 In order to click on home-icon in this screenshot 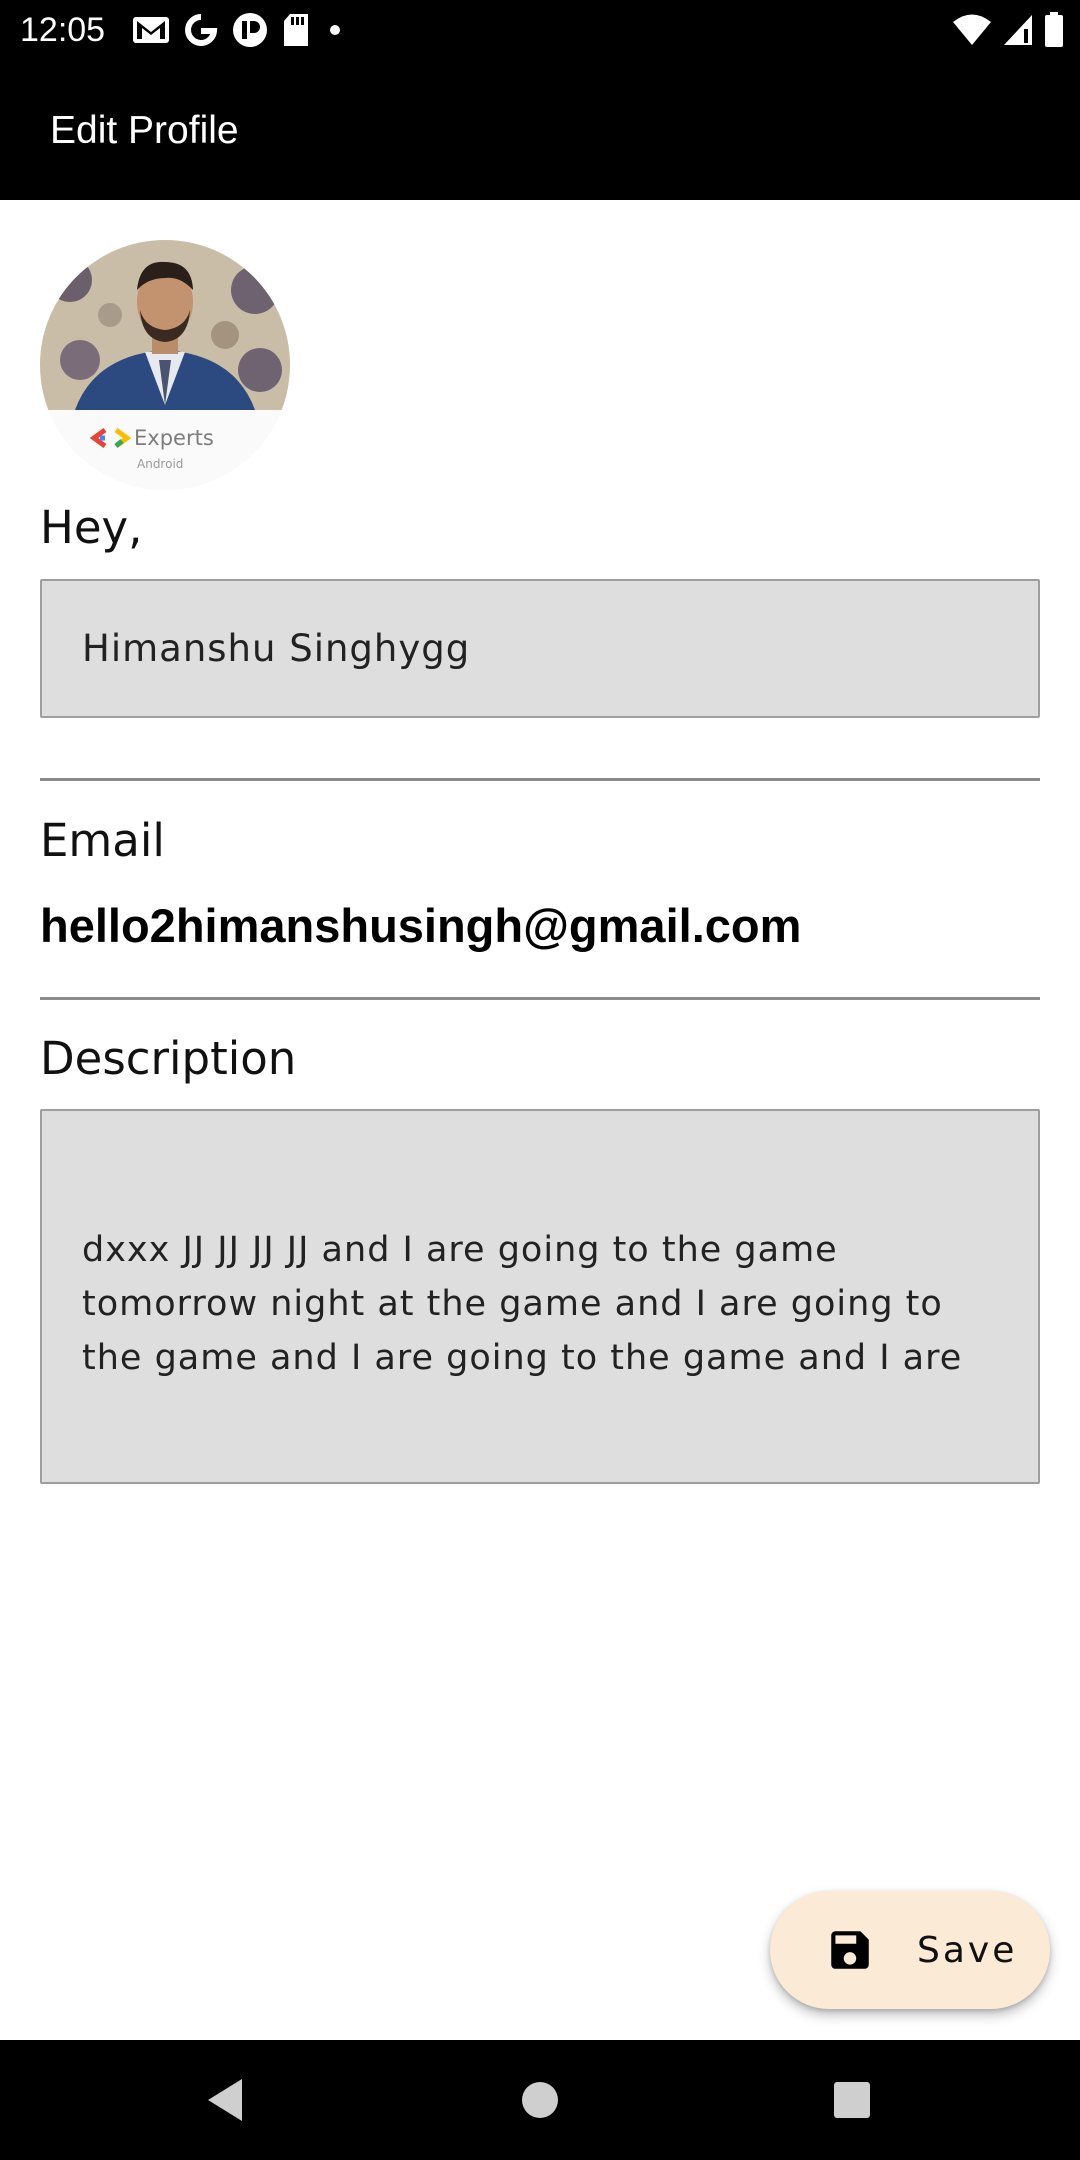, I will do `click(540, 2100)`.